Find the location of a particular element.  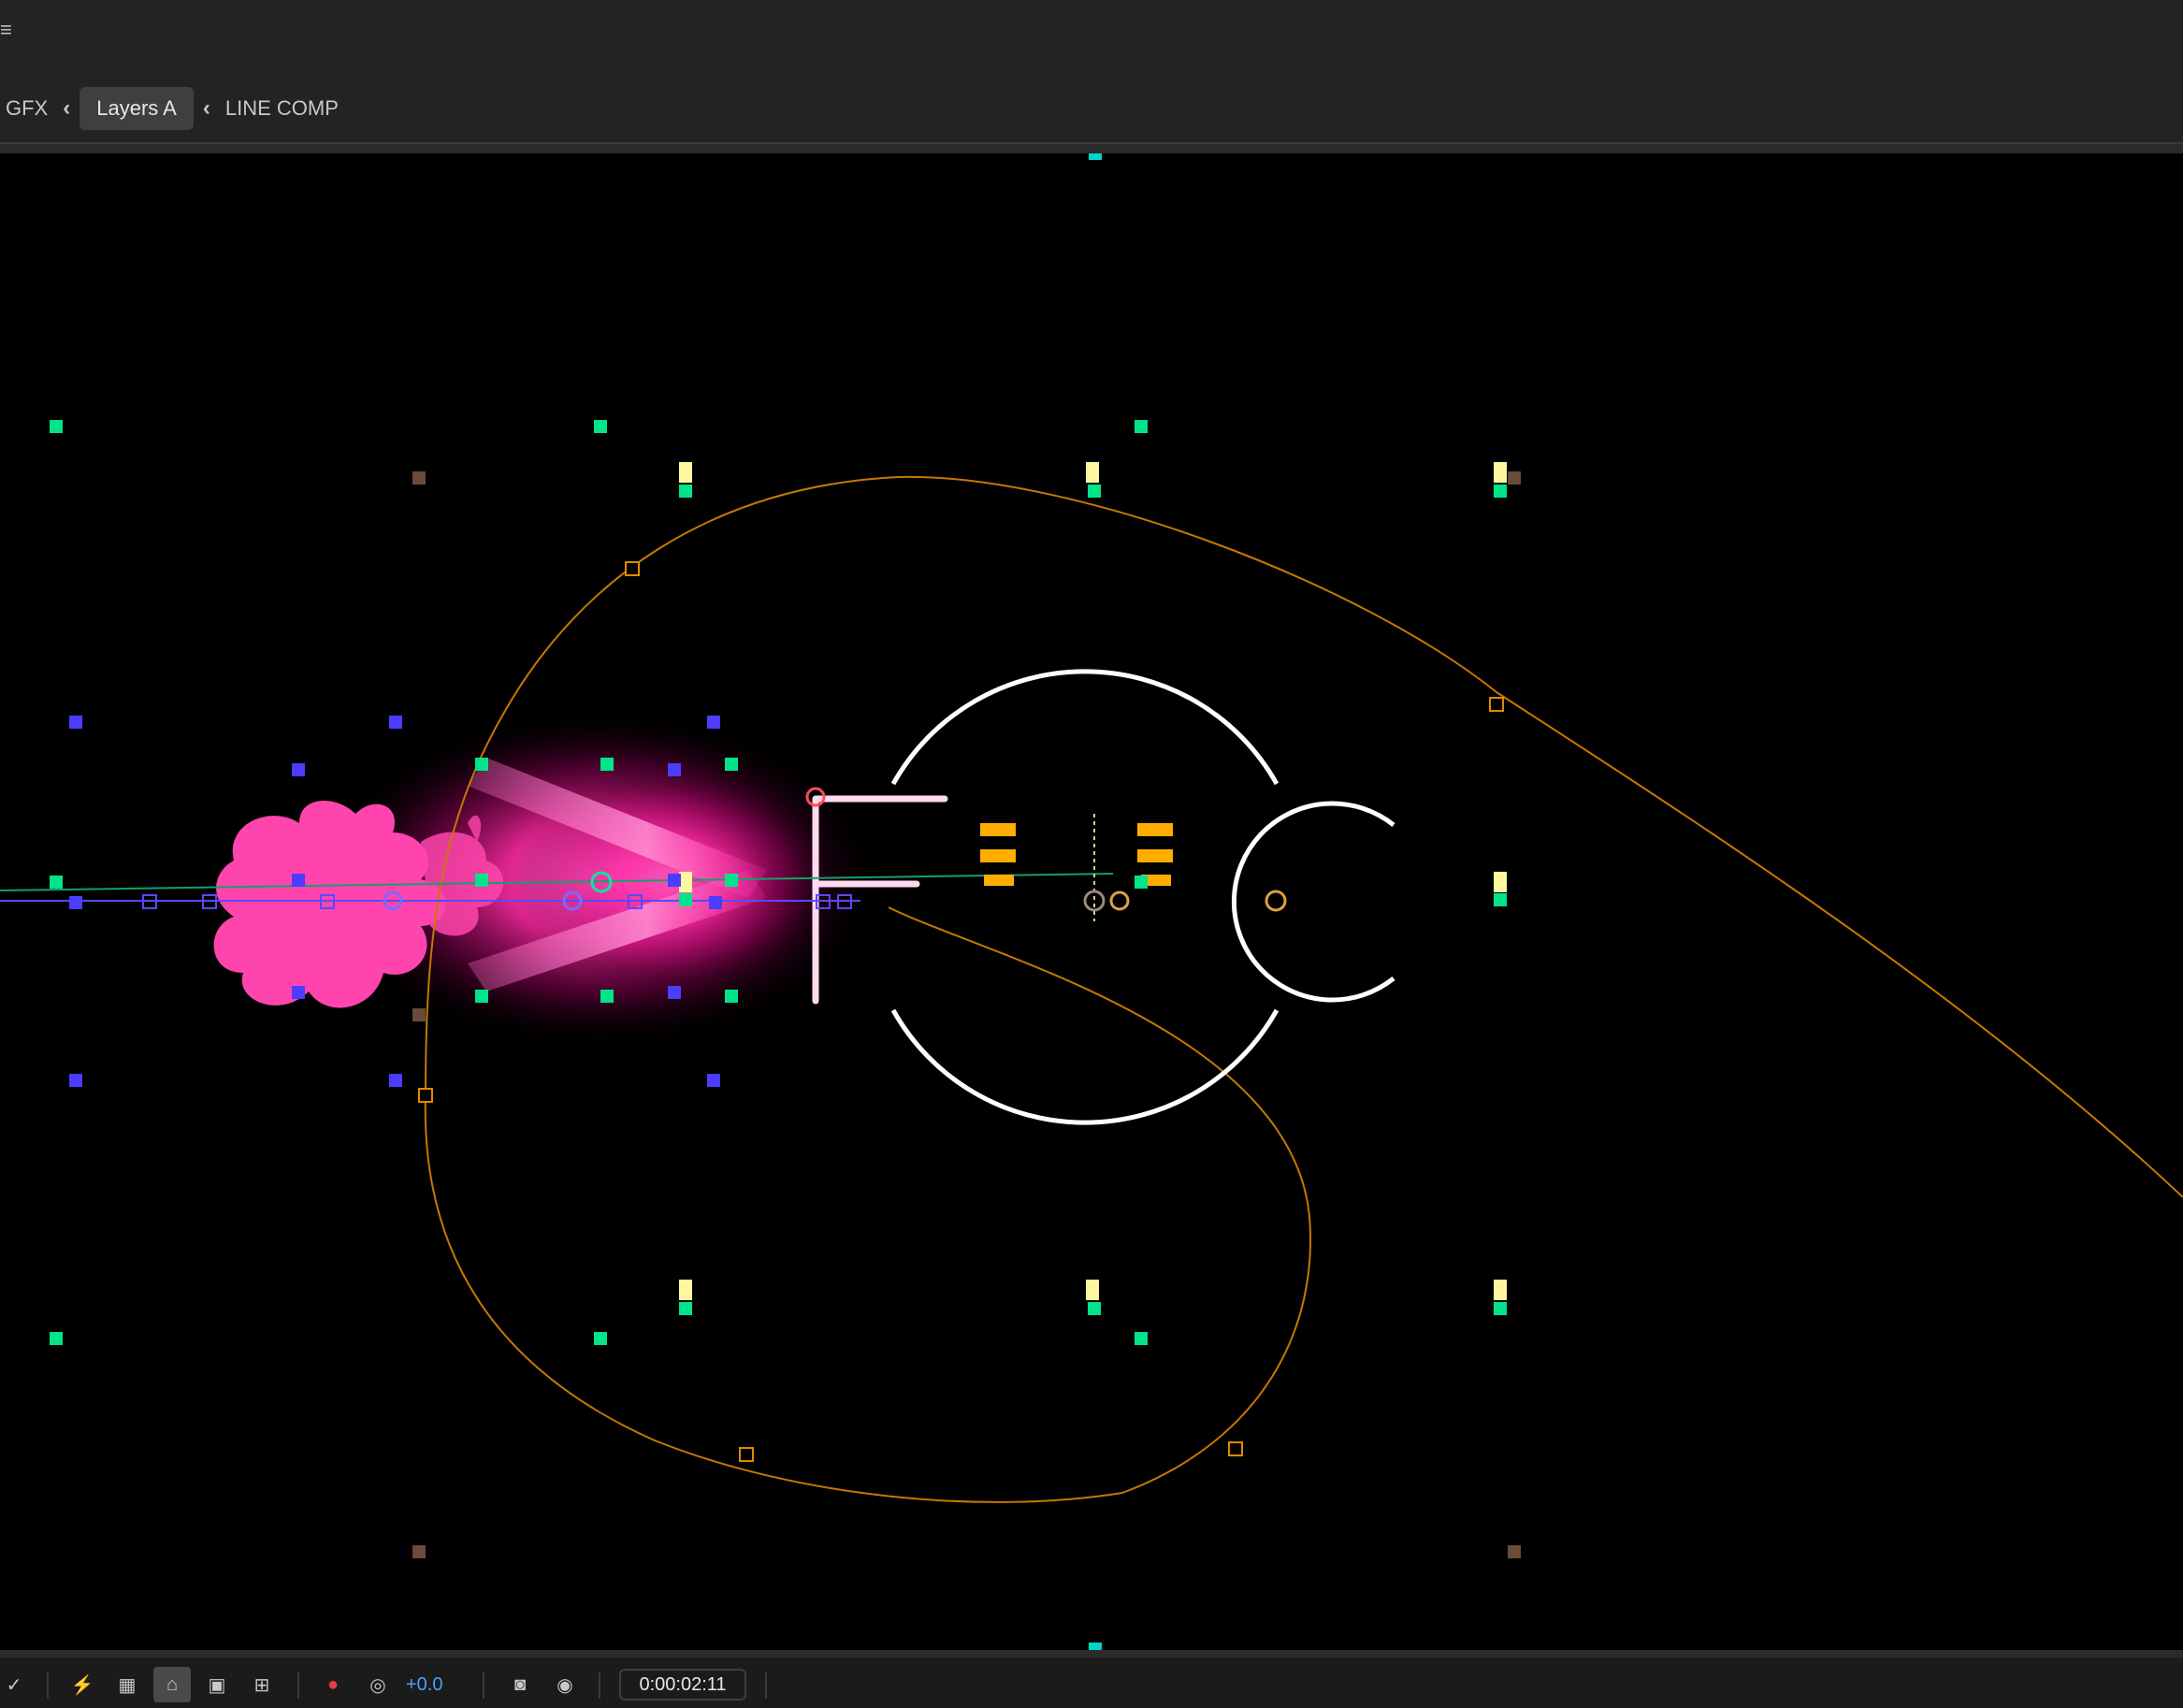

fast-previews-icon: ⚡ is located at coordinates (82, 1684).